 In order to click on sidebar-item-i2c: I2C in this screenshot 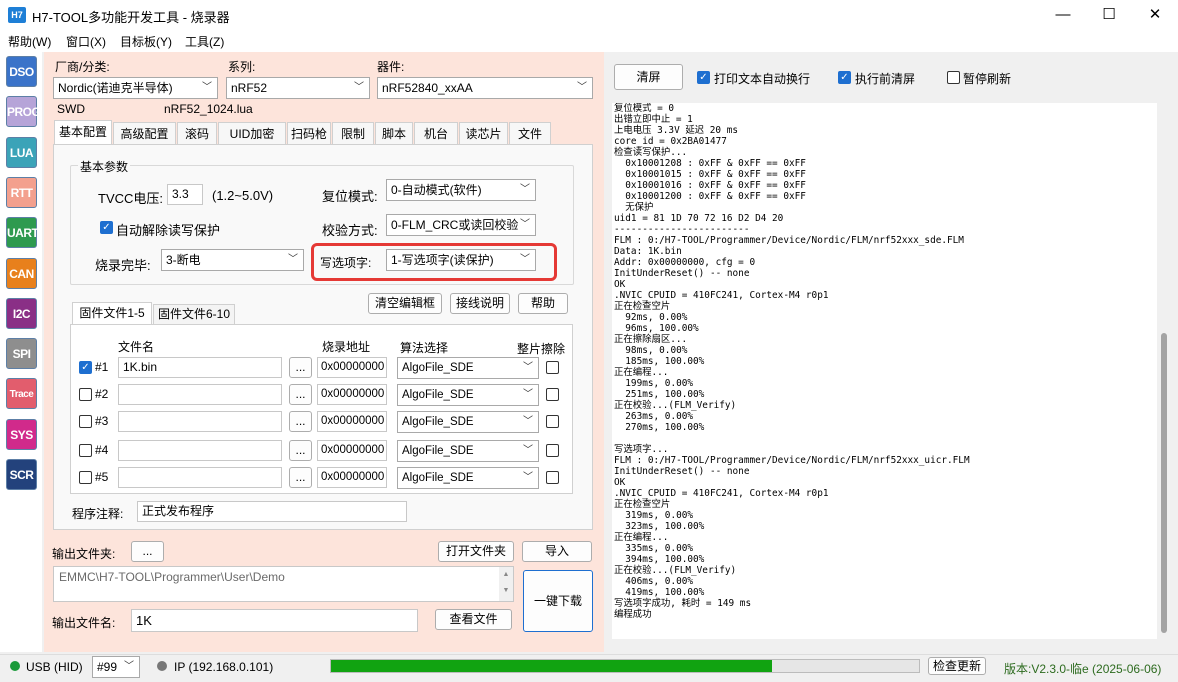, I will do `click(21, 313)`.